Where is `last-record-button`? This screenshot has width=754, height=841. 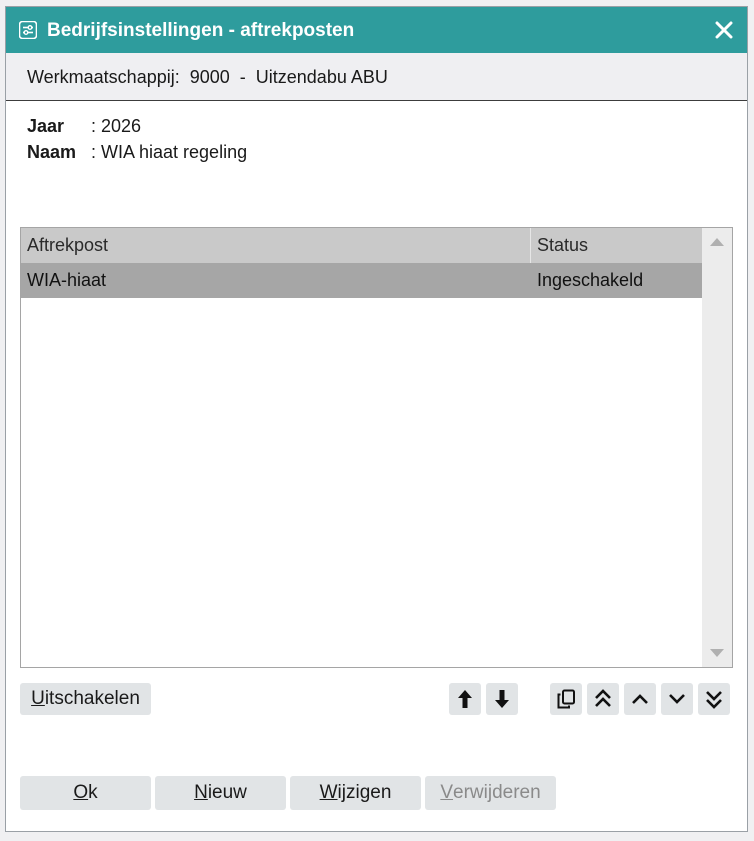
last-record-button is located at coordinates (714, 699).